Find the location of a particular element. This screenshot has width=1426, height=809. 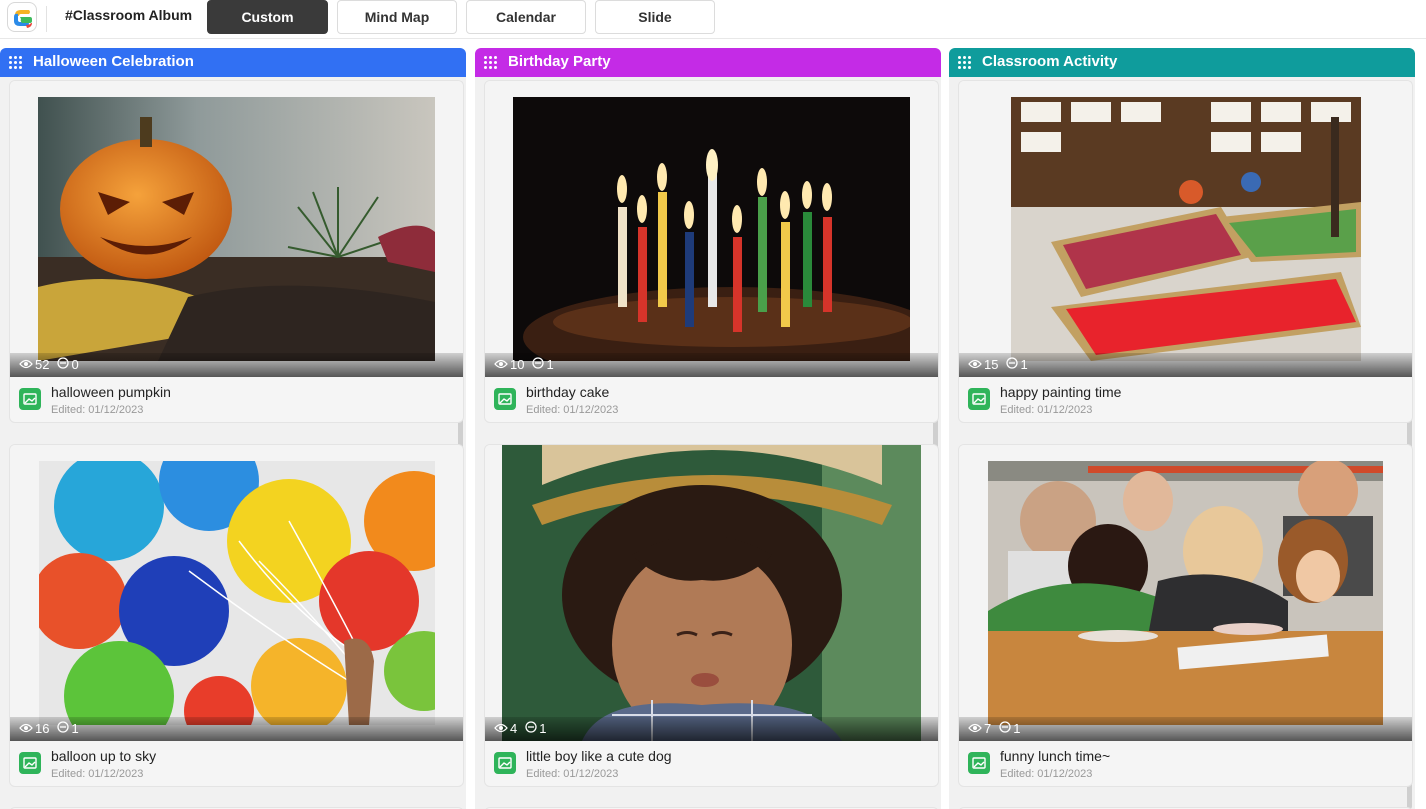

tab-mind-map: Mind Map is located at coordinates (397, 17).